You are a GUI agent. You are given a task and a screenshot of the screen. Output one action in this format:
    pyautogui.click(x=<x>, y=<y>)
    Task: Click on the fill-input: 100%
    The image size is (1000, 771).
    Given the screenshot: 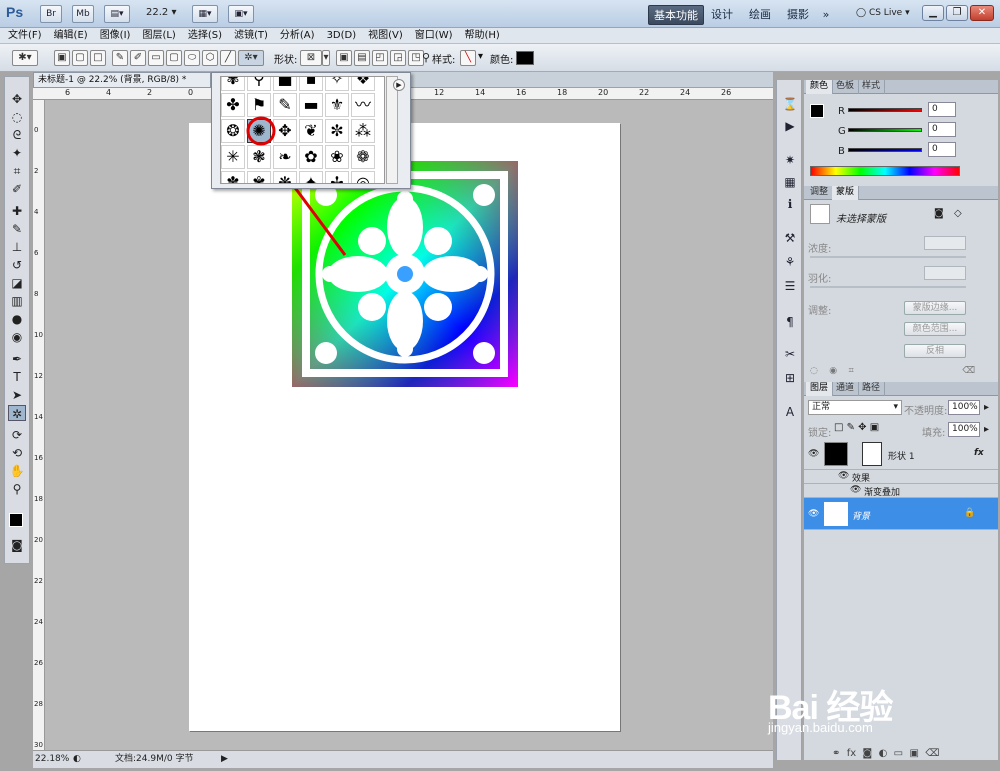 What is the action you would take?
    pyautogui.click(x=964, y=429)
    